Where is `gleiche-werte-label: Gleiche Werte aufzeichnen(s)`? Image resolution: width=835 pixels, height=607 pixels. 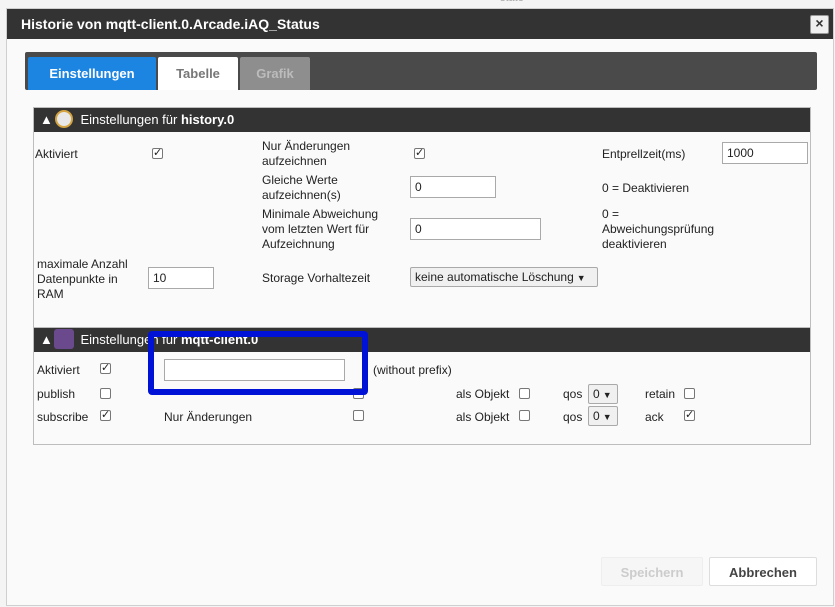 gleiche-werte-label: Gleiche Werte aufzeichnen(s) is located at coordinates (301, 187).